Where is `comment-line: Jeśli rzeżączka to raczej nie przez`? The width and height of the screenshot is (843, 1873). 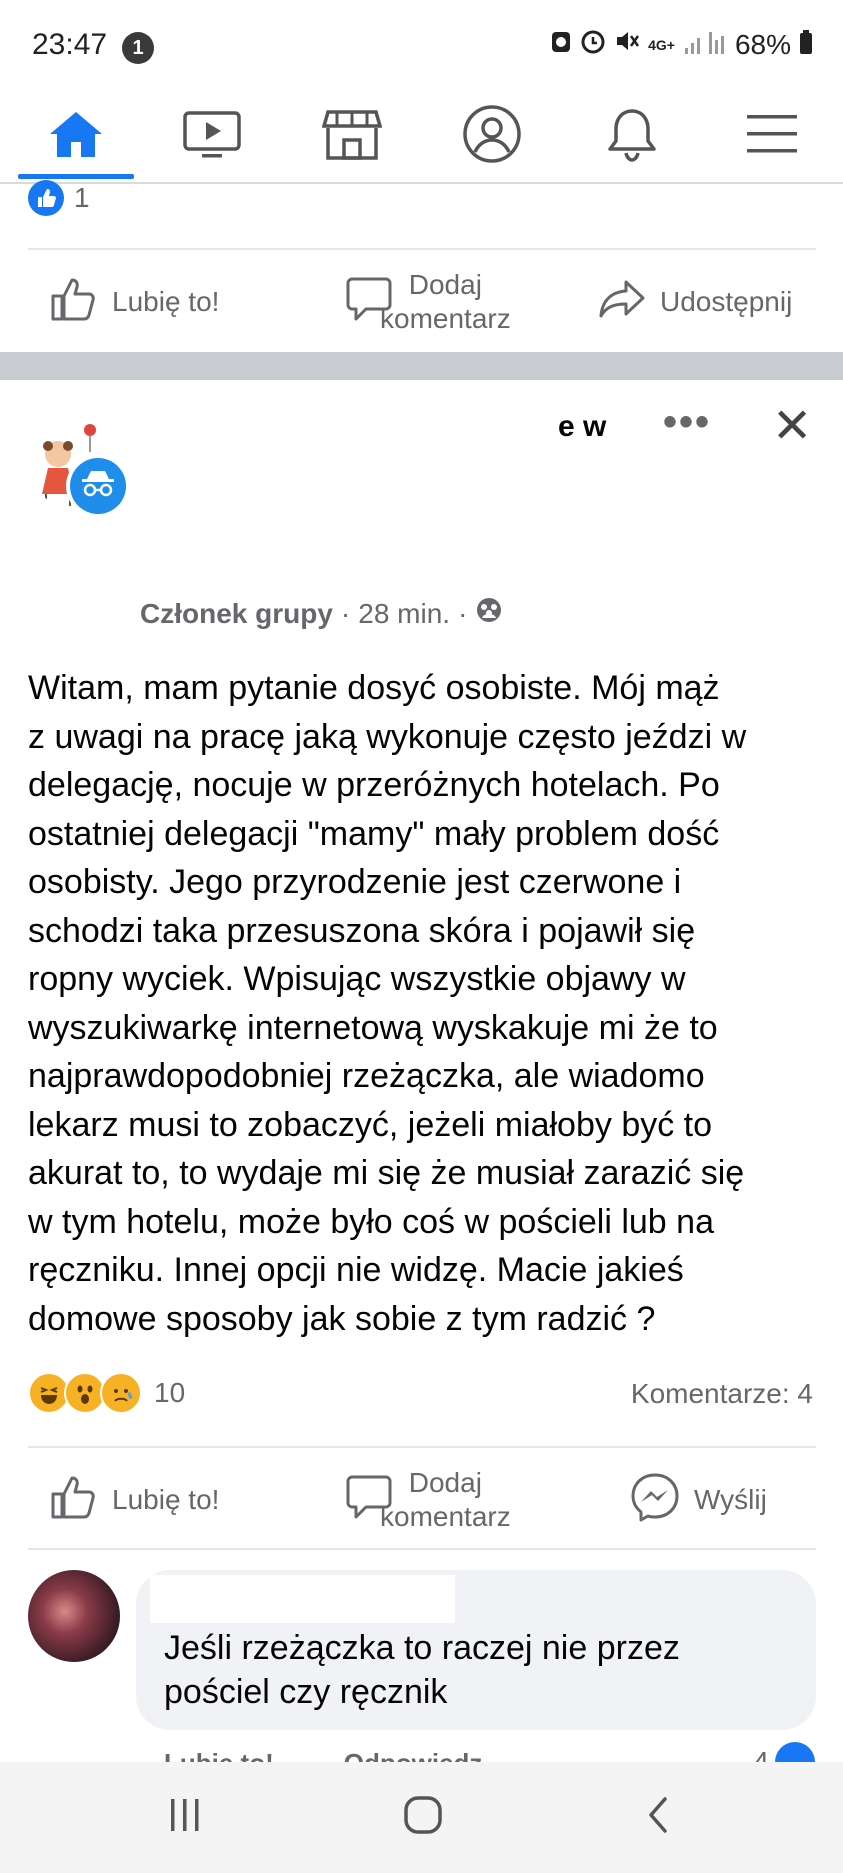 comment-line: Jeśli rzeżączka to raczej nie przez is located at coordinates (422, 1648).